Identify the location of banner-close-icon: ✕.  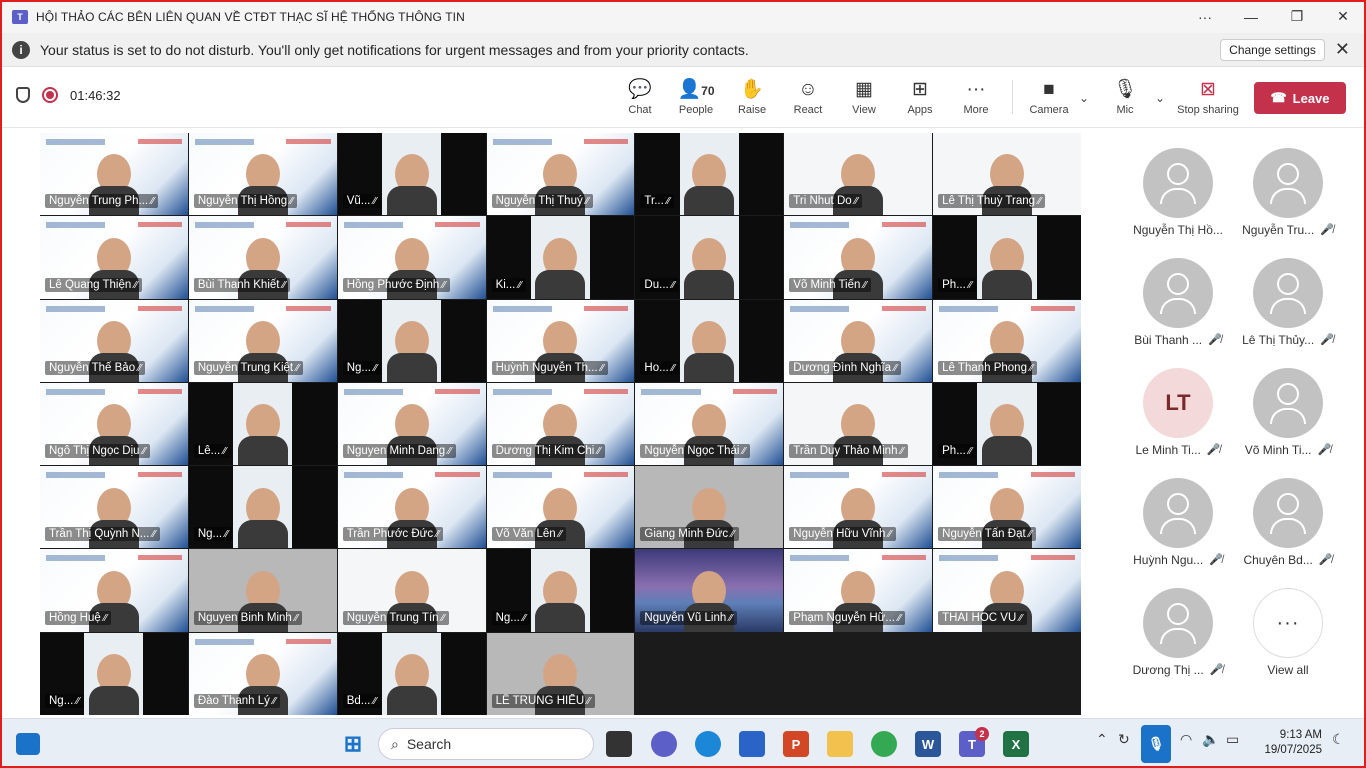
(1342, 49).